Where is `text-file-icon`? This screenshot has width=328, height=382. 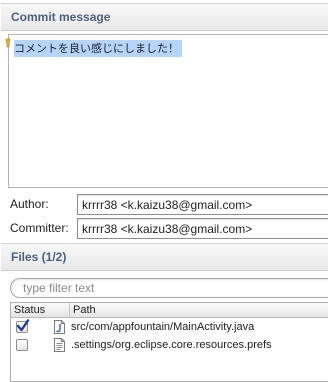 text-file-icon is located at coordinates (59, 345).